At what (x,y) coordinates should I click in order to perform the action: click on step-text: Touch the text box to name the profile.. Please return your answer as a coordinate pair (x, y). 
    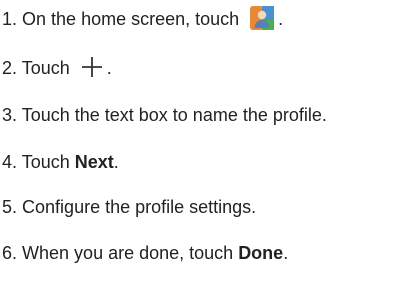
    Looking at the image, I should click on (174, 115).